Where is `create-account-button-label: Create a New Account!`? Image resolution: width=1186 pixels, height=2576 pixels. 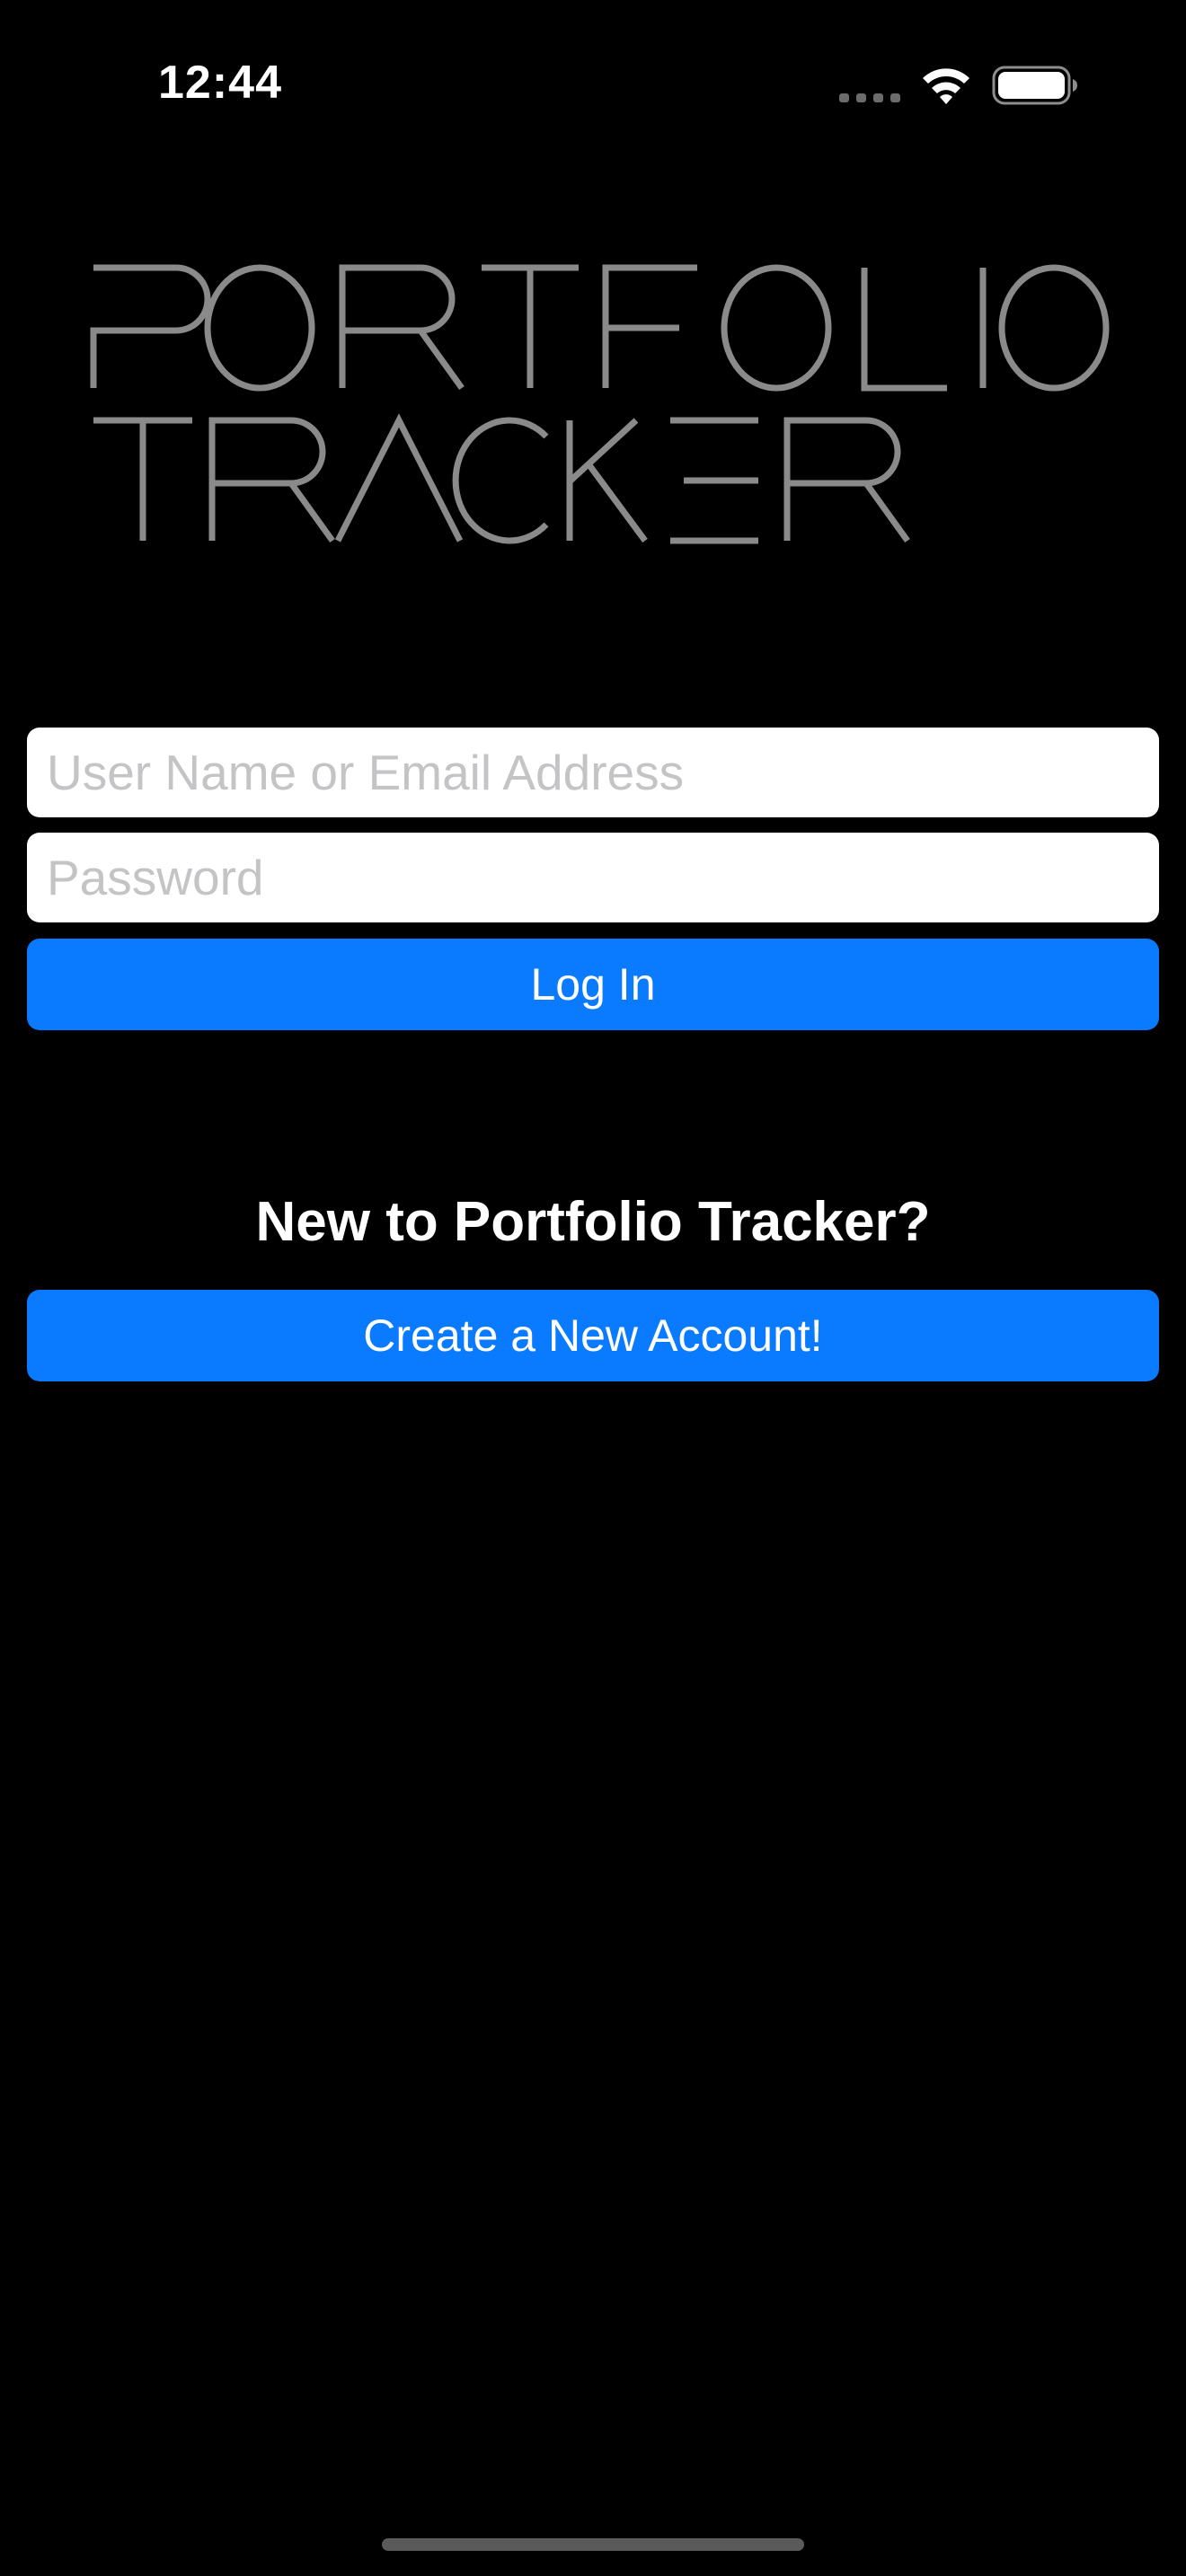
create-account-button-label: Create a New Account! is located at coordinates (593, 1335).